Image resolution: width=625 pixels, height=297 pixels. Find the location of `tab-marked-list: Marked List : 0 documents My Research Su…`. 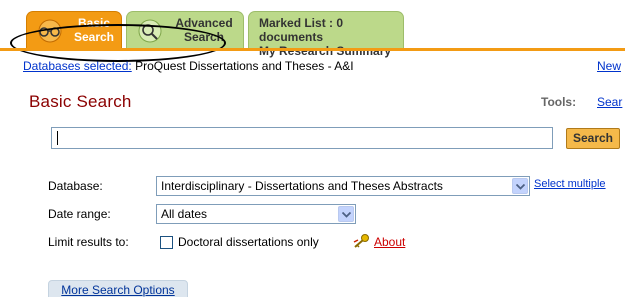

tab-marked-list: Marked List : 0 documents My Research Su… is located at coordinates (326, 34).